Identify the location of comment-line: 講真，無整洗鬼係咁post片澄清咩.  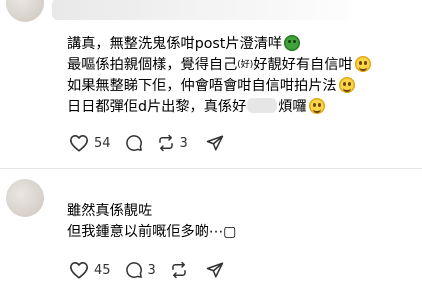
(219, 44).